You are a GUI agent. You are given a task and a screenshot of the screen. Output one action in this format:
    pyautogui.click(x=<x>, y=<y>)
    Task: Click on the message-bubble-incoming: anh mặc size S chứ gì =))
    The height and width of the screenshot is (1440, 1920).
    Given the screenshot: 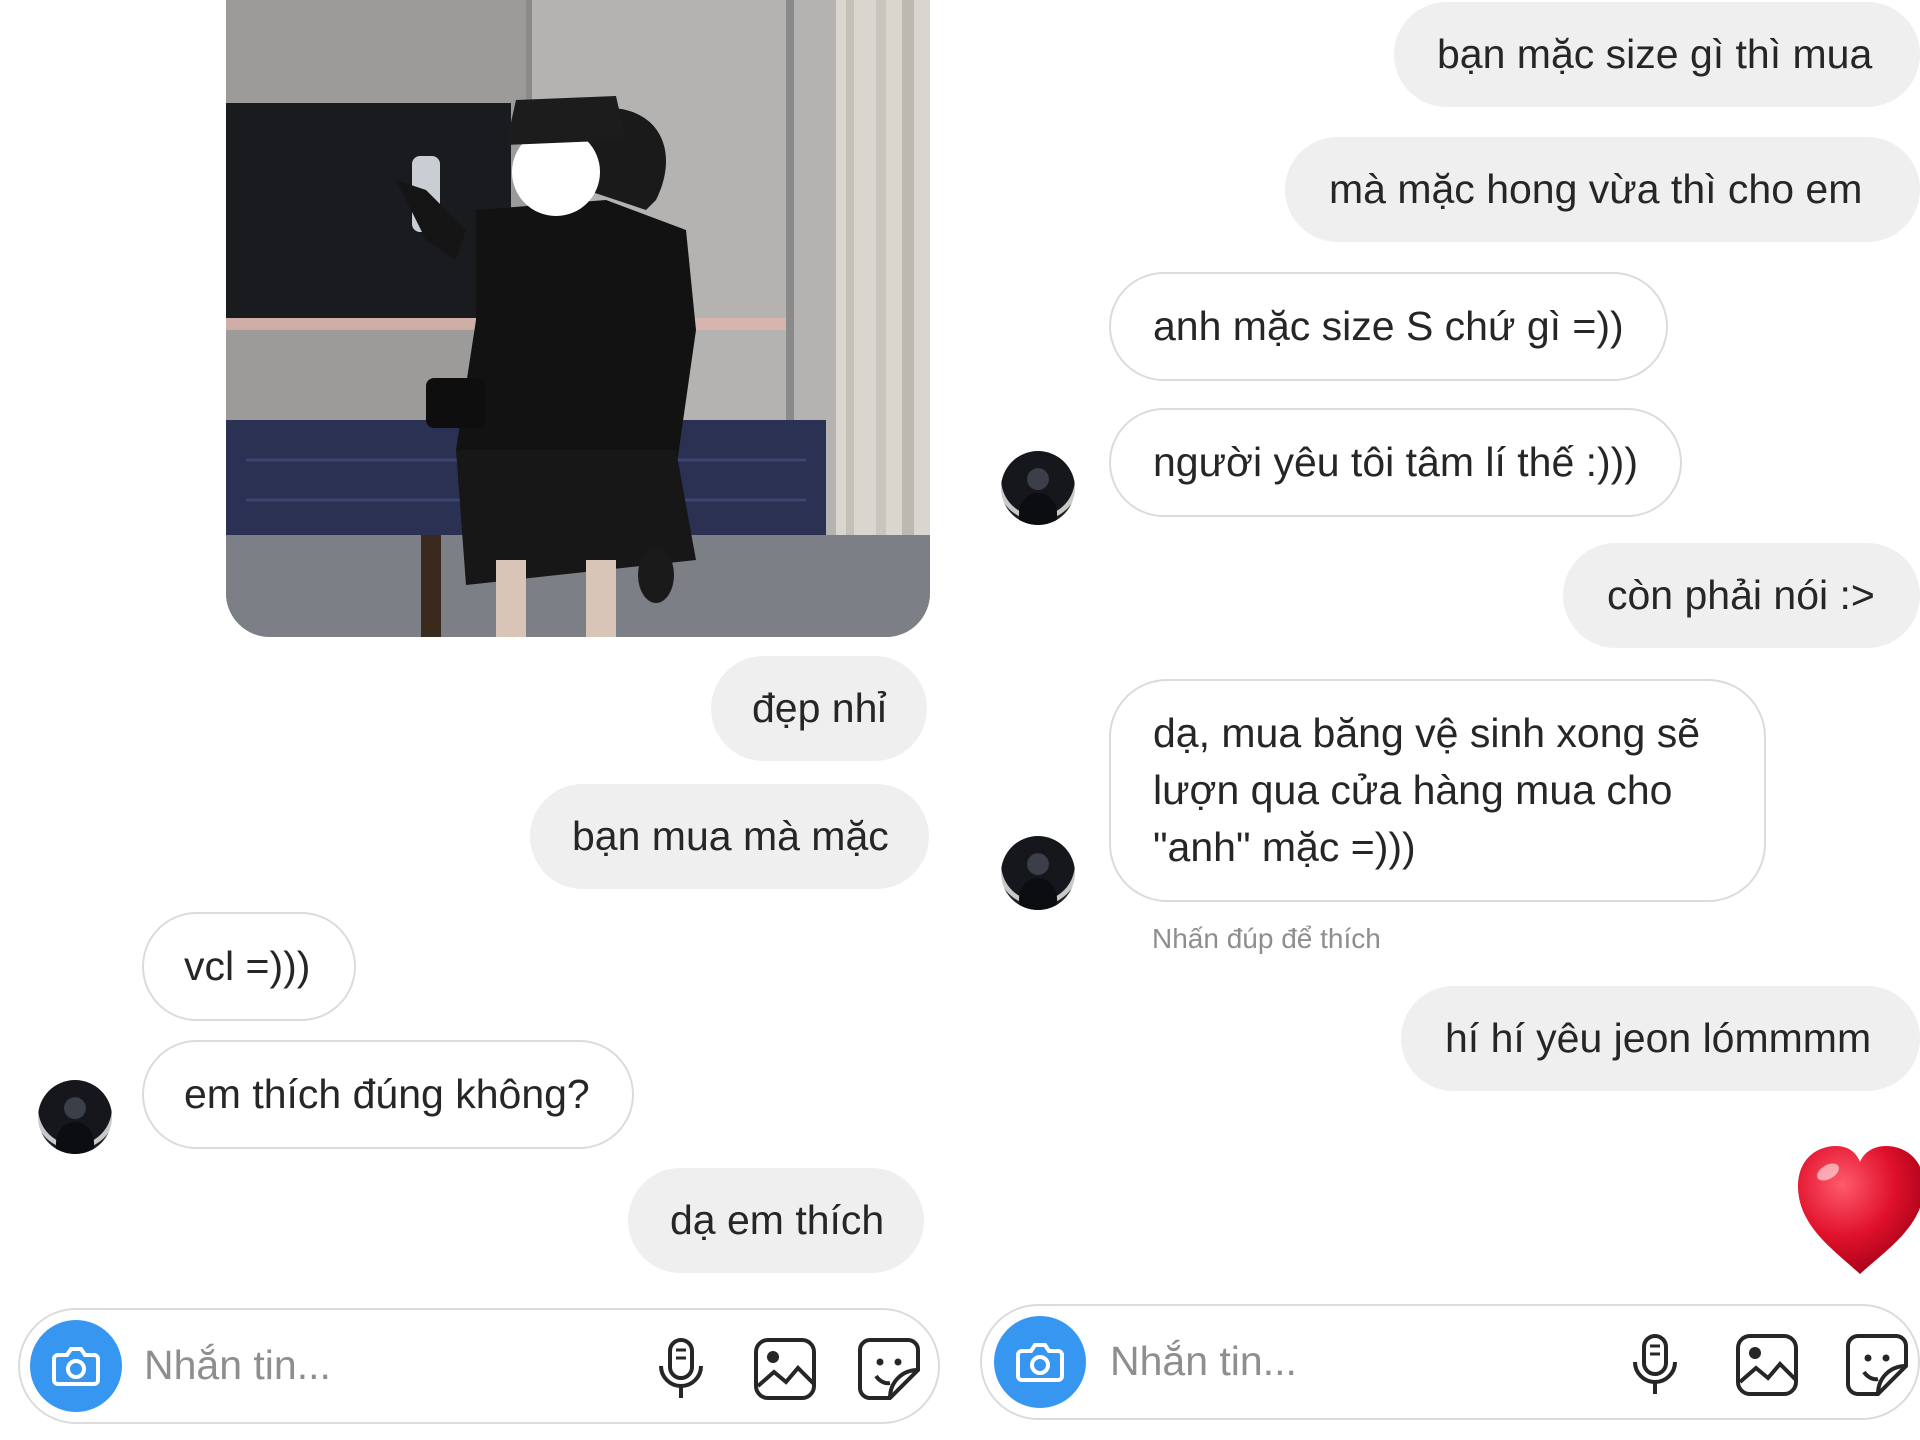 What is the action you would take?
    pyautogui.click(x=1388, y=326)
    